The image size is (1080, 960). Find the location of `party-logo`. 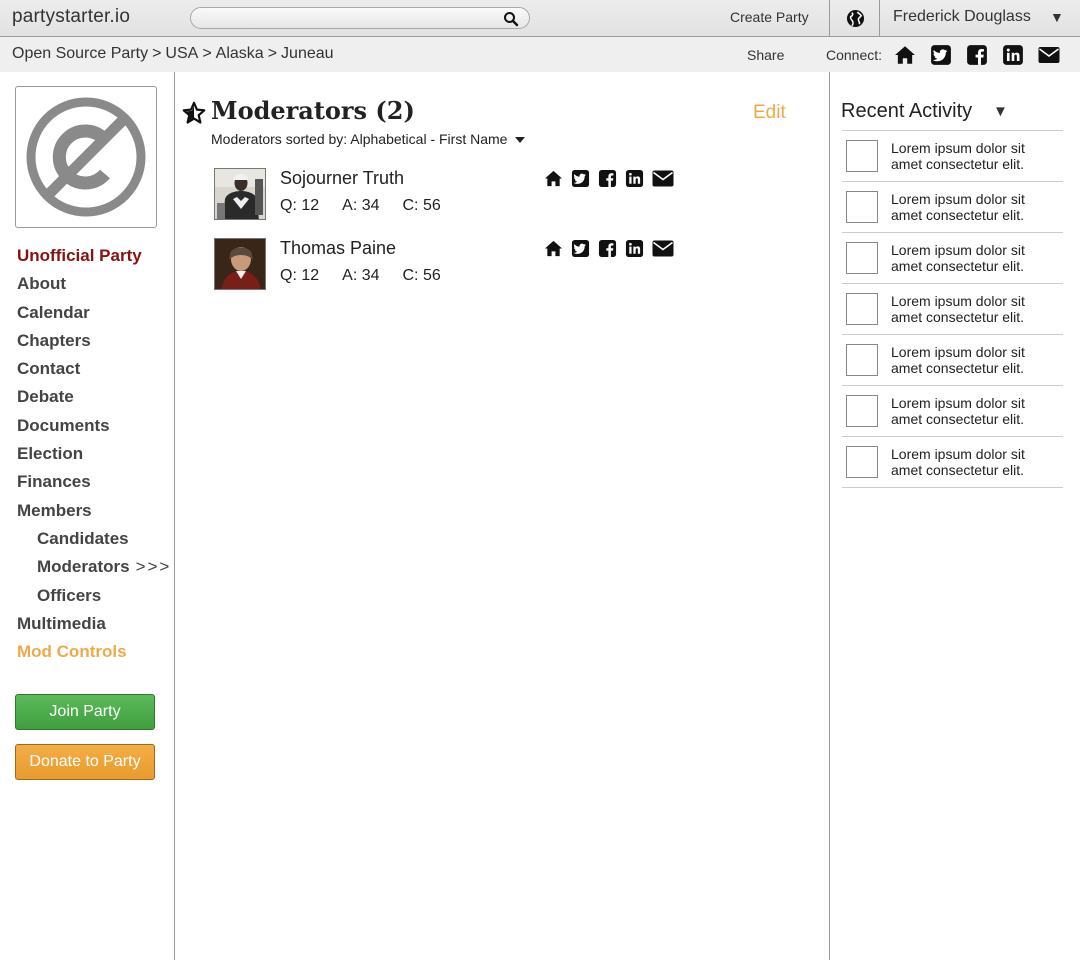

party-logo is located at coordinates (86, 157).